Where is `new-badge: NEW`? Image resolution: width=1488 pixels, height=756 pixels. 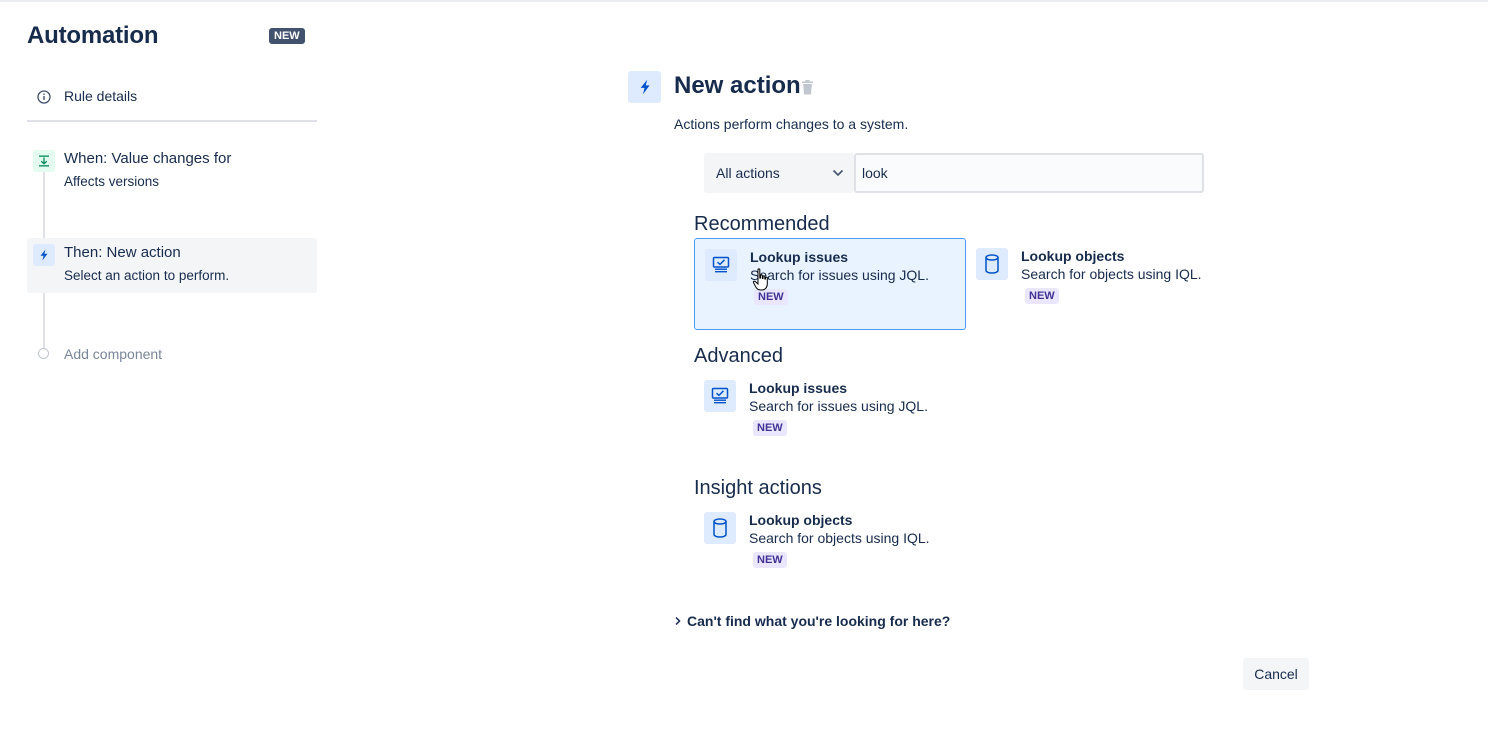 new-badge: NEW is located at coordinates (287, 36).